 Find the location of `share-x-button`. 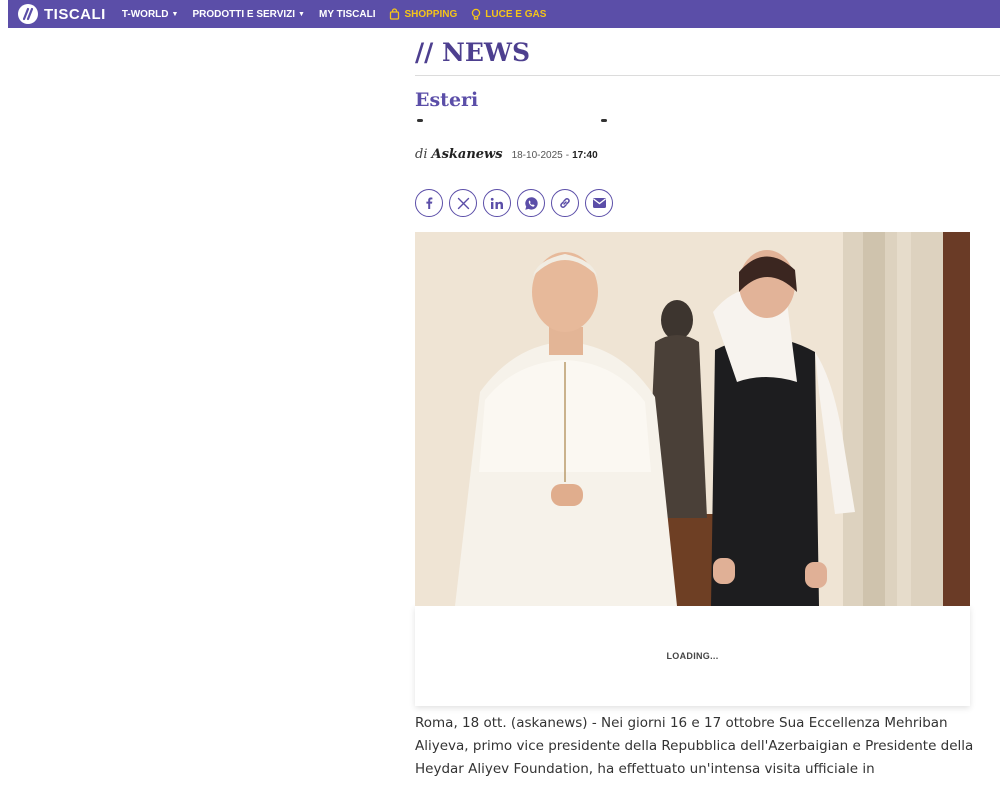

share-x-button is located at coordinates (463, 203).